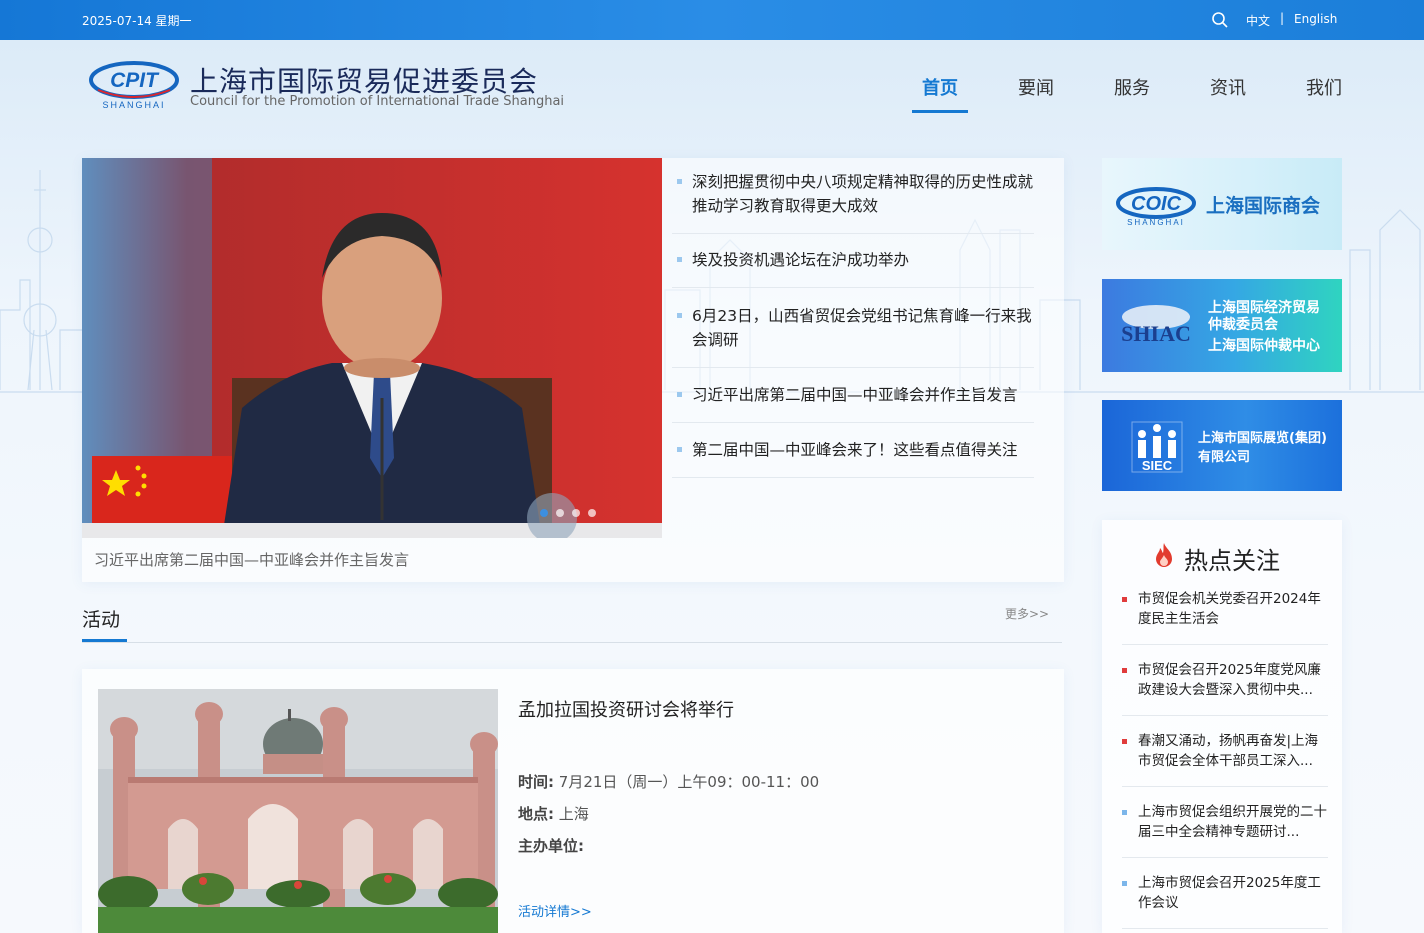 The image size is (1424, 933). I want to click on banner-shiac-line: 上海国际经济贸易, so click(1264, 307).